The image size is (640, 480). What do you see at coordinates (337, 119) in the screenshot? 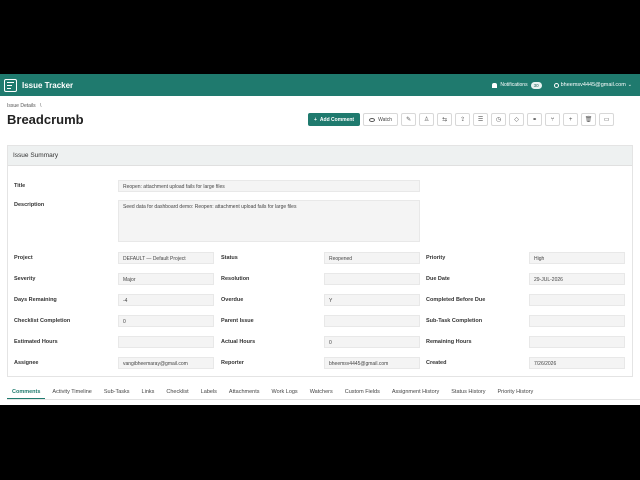
I see `add-comment-label: Add Comment` at bounding box center [337, 119].